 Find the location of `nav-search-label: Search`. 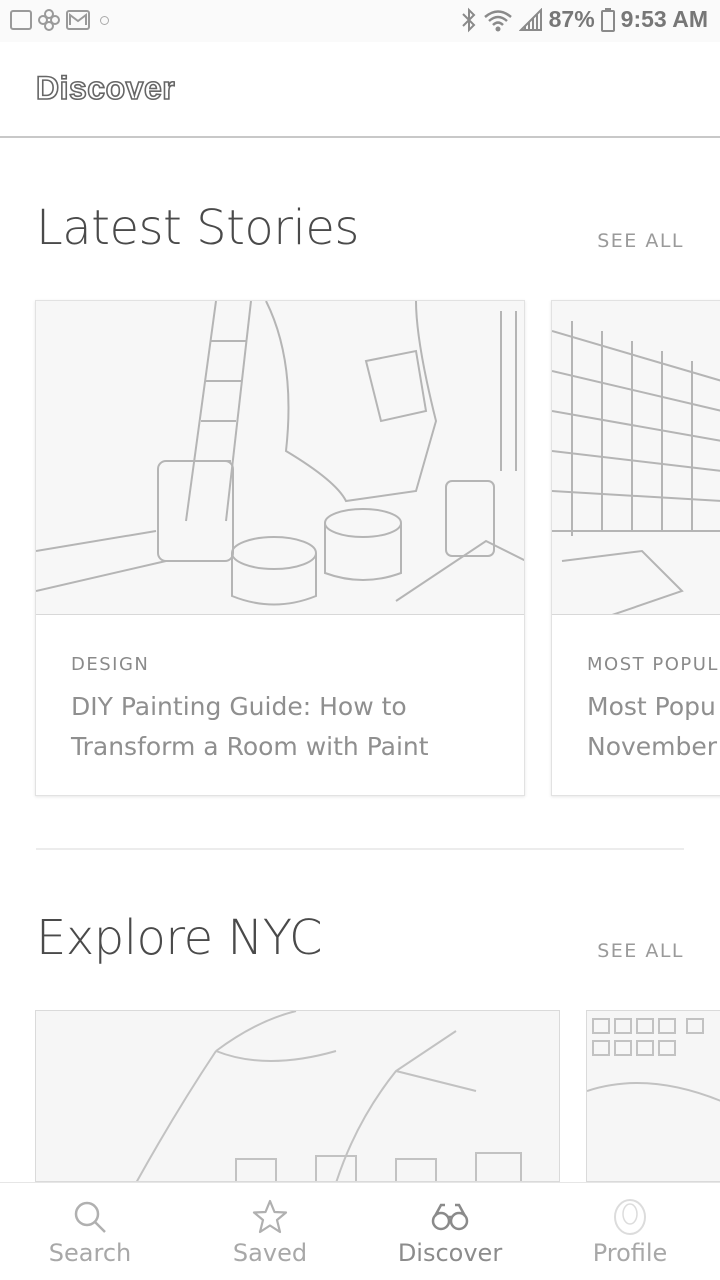

nav-search-label: Search is located at coordinates (90, 1253).